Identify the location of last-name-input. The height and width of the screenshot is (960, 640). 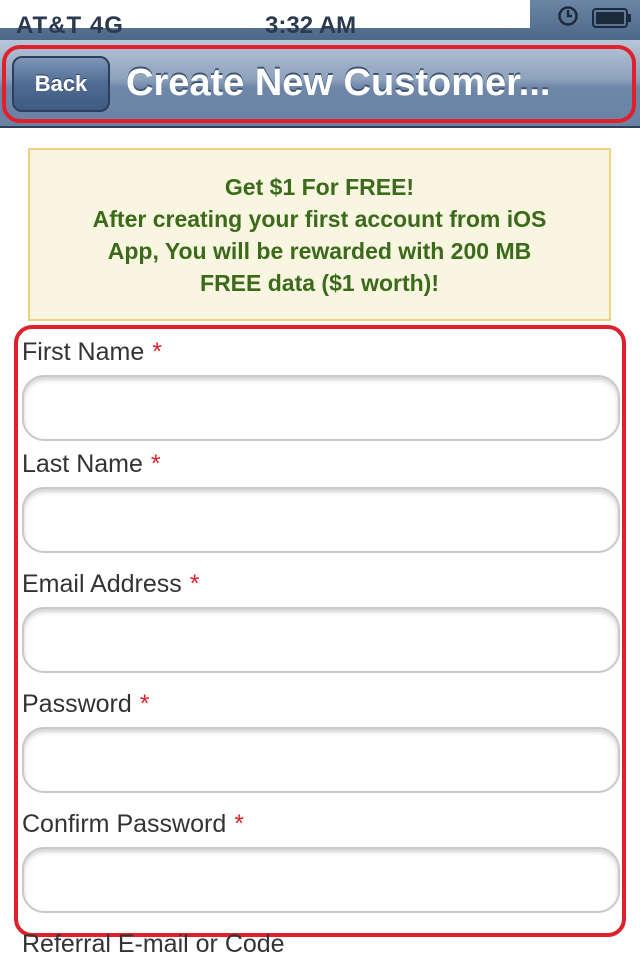
(321, 520).